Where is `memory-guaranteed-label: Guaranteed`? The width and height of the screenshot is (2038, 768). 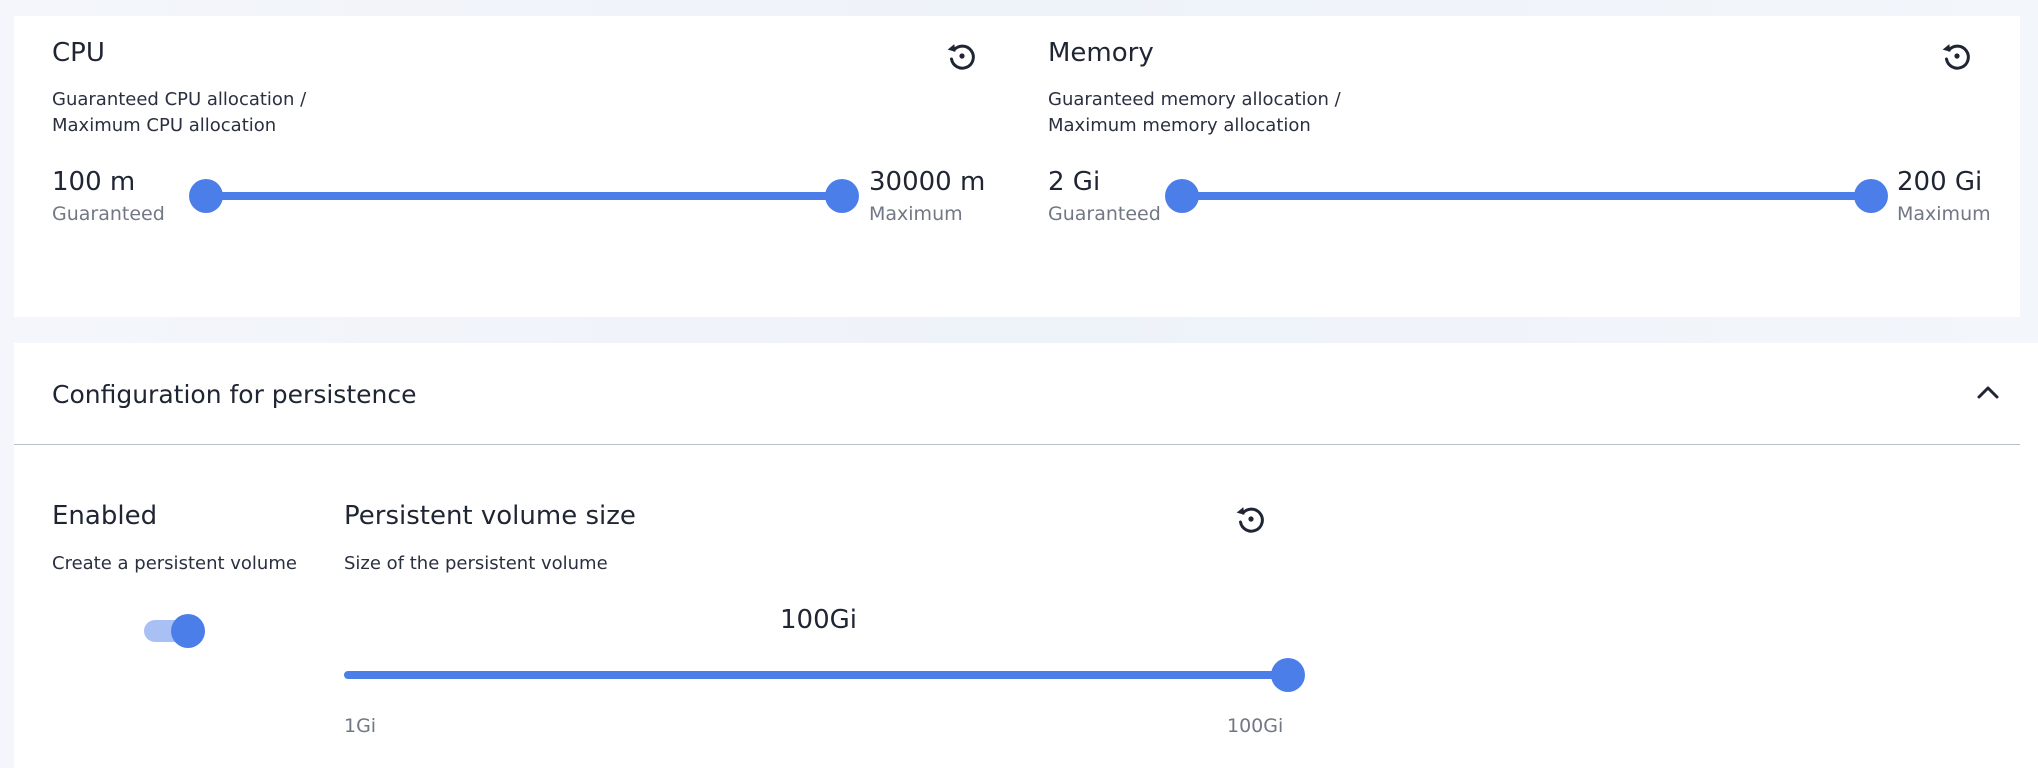 memory-guaranteed-label: Guaranteed is located at coordinates (1104, 214).